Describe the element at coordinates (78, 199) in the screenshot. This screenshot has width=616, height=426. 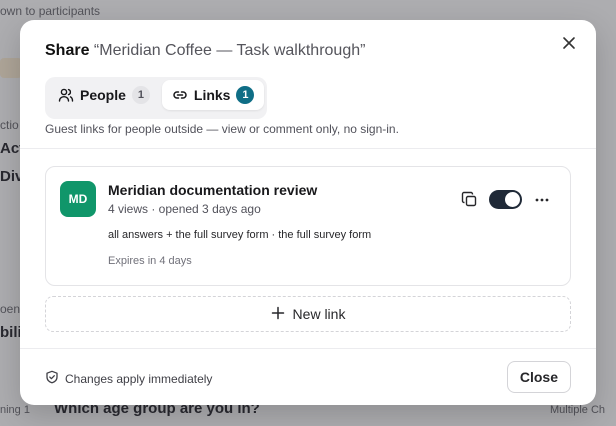
I see `avatar: MD` at that location.